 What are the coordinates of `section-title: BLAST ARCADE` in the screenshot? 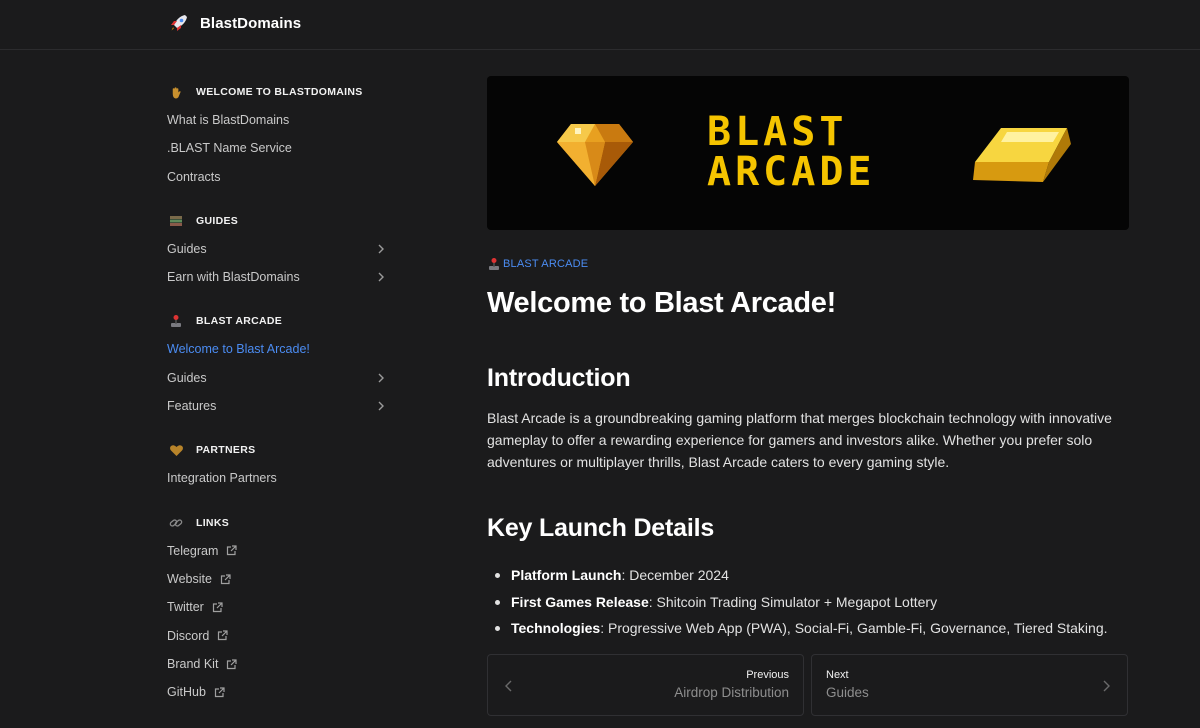 It's located at (239, 321).